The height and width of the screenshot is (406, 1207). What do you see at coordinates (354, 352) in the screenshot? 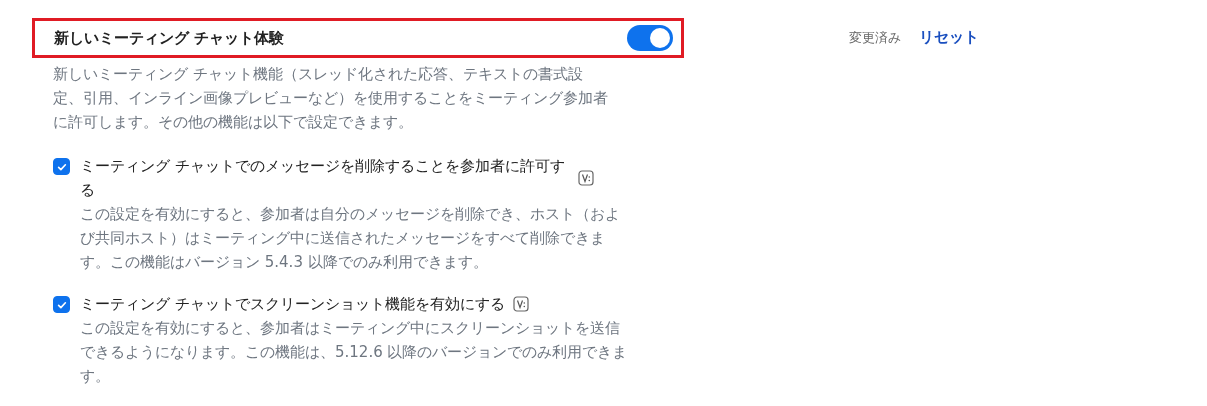
I see `option-description: この設定を有効にすると、参加者はミーティング中にスクリーンショットを送信できるようになります。この機能は、5.12.6 以降のバージョンでのみ利用できます。` at bounding box center [354, 352].